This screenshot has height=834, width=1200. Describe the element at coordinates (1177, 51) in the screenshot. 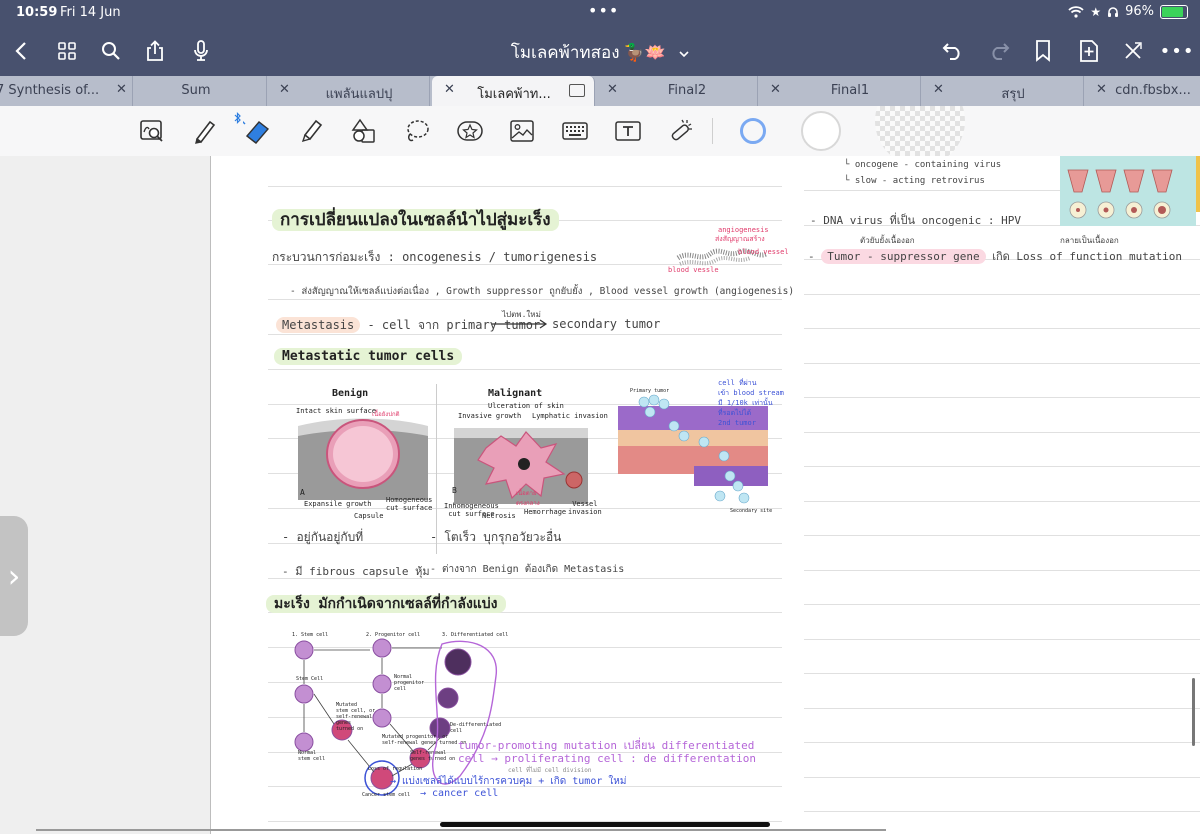

I see `more-button: •••` at that location.